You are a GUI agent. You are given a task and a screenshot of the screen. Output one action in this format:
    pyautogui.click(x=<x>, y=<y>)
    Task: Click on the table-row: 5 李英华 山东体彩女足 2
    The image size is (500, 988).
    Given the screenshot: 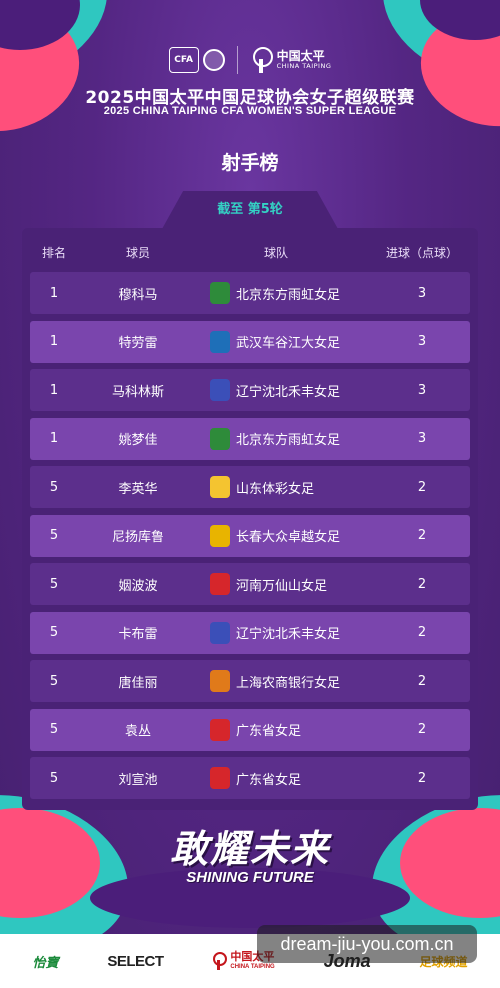 What is the action you would take?
    pyautogui.click(x=250, y=487)
    